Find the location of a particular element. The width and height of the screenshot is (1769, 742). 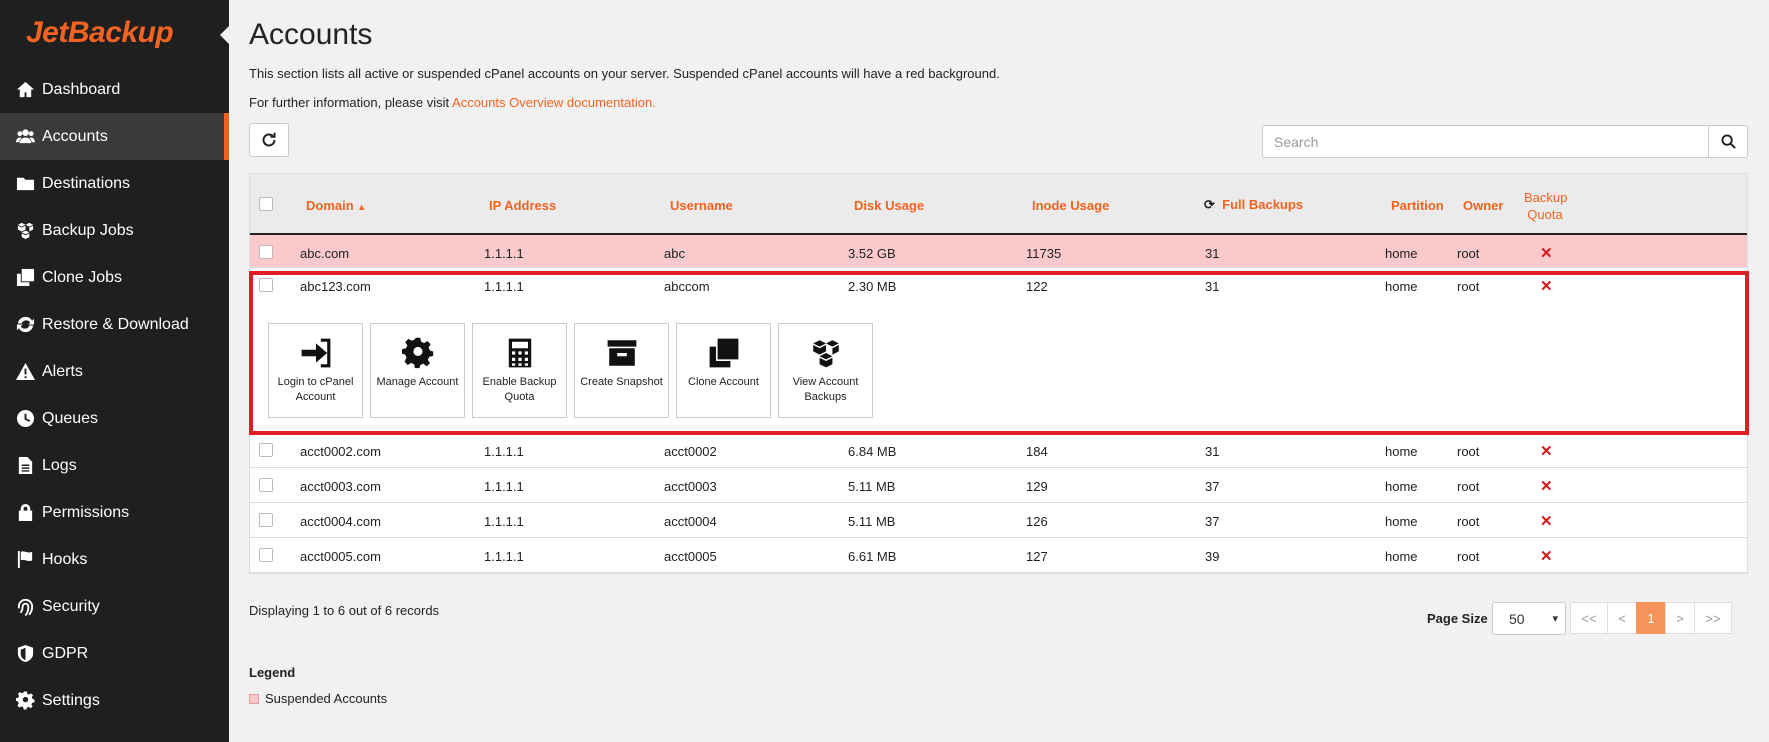

col-owner: Owner is located at coordinates (1483, 205).